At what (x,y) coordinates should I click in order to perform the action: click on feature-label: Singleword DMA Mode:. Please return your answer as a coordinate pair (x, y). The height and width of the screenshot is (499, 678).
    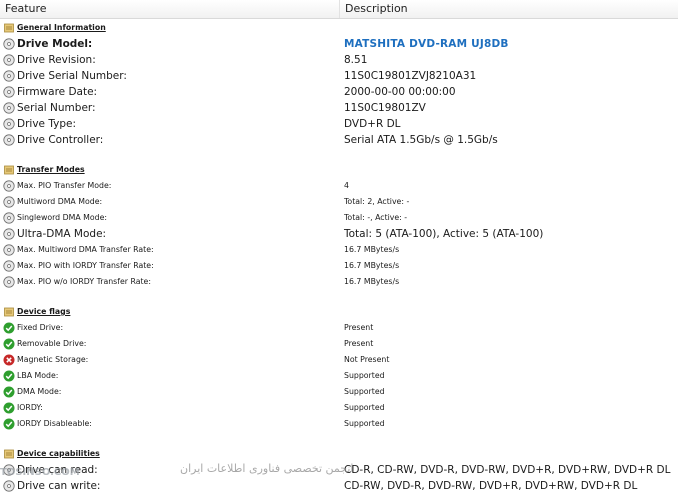
    Looking at the image, I should click on (62, 217).